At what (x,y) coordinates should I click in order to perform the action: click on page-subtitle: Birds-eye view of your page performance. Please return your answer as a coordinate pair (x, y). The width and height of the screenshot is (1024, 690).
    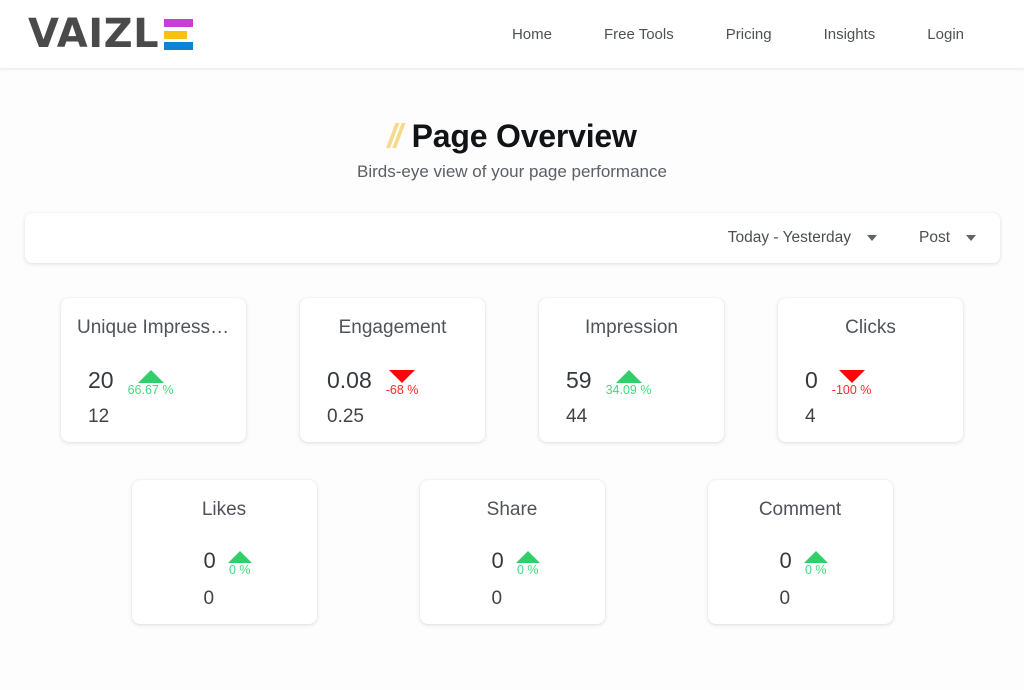
    Looking at the image, I should click on (512, 171).